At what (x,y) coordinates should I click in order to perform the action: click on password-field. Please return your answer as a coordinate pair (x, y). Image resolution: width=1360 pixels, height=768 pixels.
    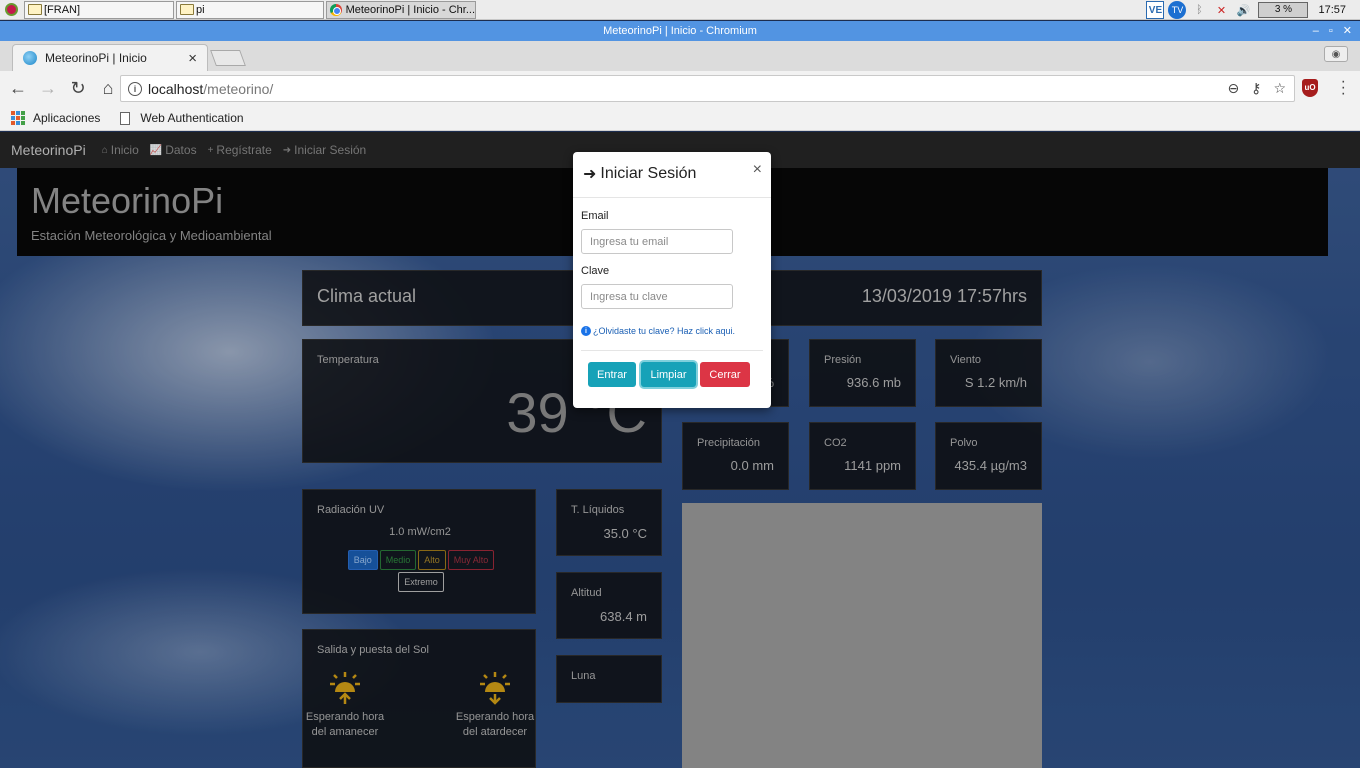
    Looking at the image, I should click on (657, 296).